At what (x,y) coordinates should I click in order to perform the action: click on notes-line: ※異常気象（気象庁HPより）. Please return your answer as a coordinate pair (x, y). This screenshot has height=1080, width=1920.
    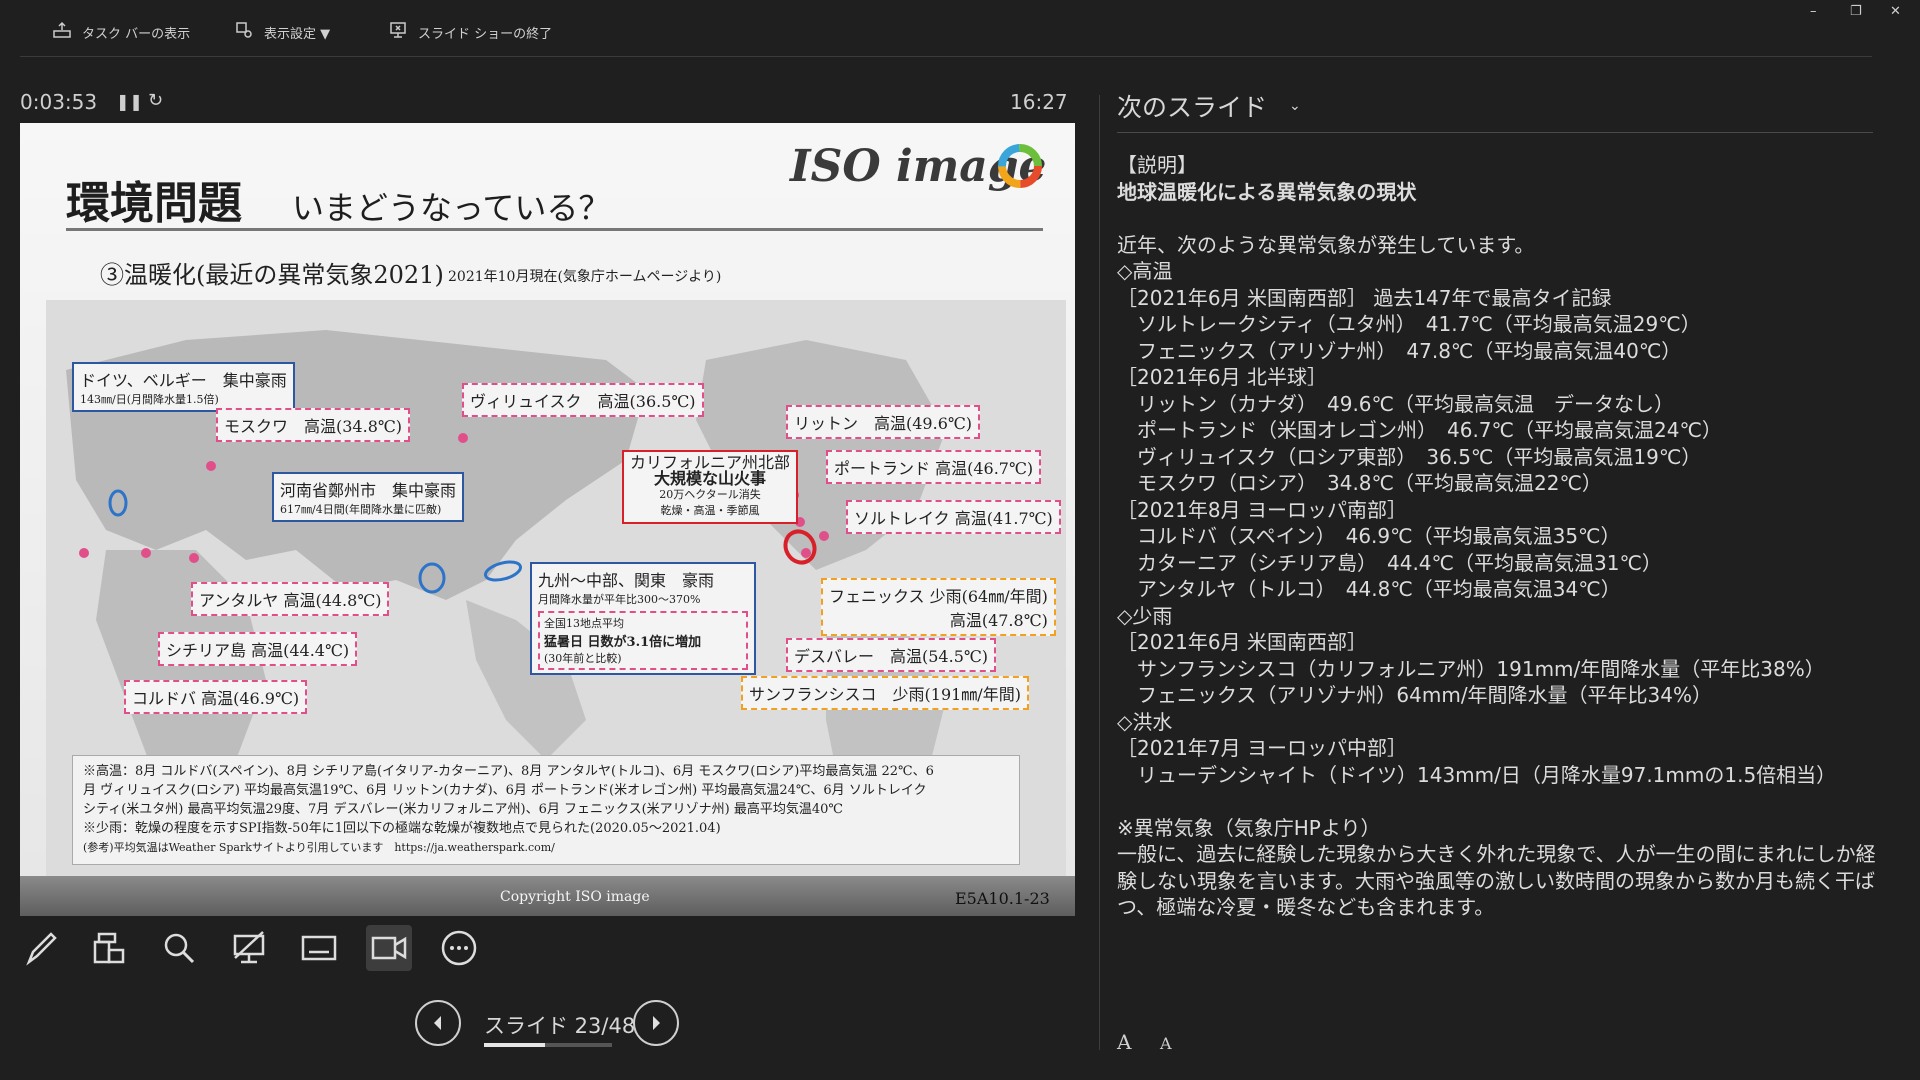
    Looking at the image, I should click on (1249, 827).